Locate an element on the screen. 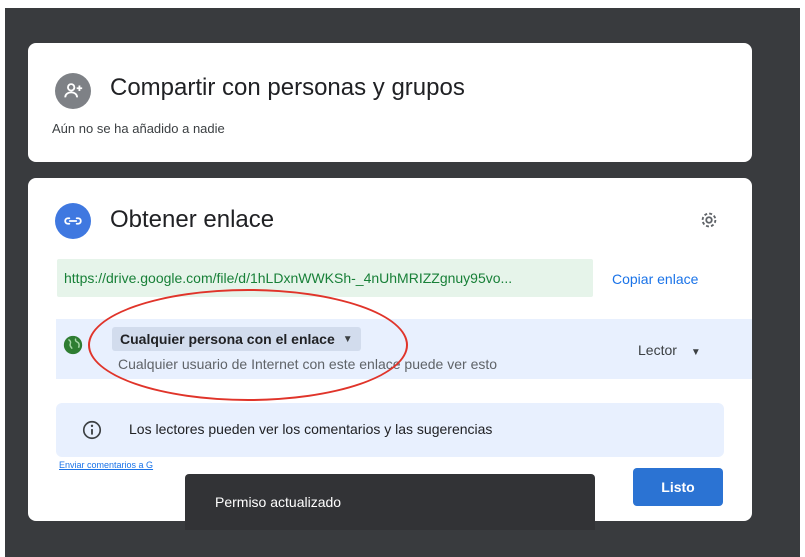  copy-link-button: Copiar enlace is located at coordinates (655, 279).